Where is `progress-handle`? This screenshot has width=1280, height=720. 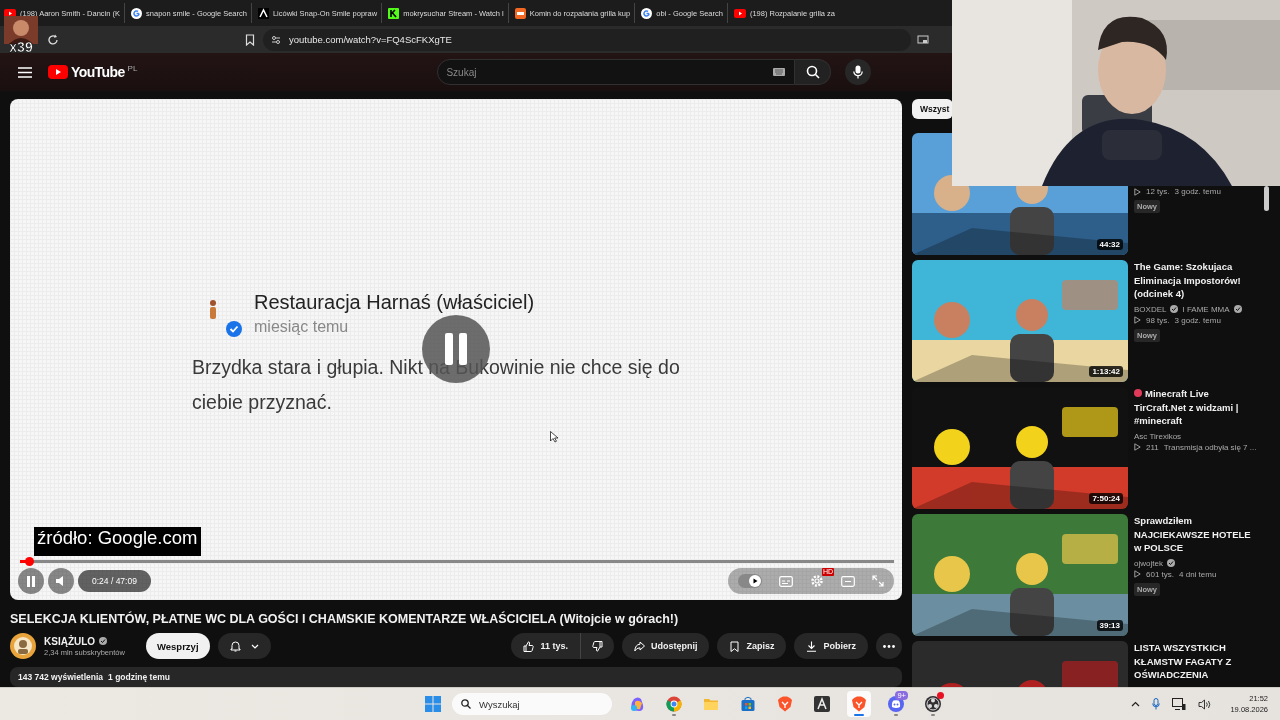
progress-handle is located at coordinates (30, 561).